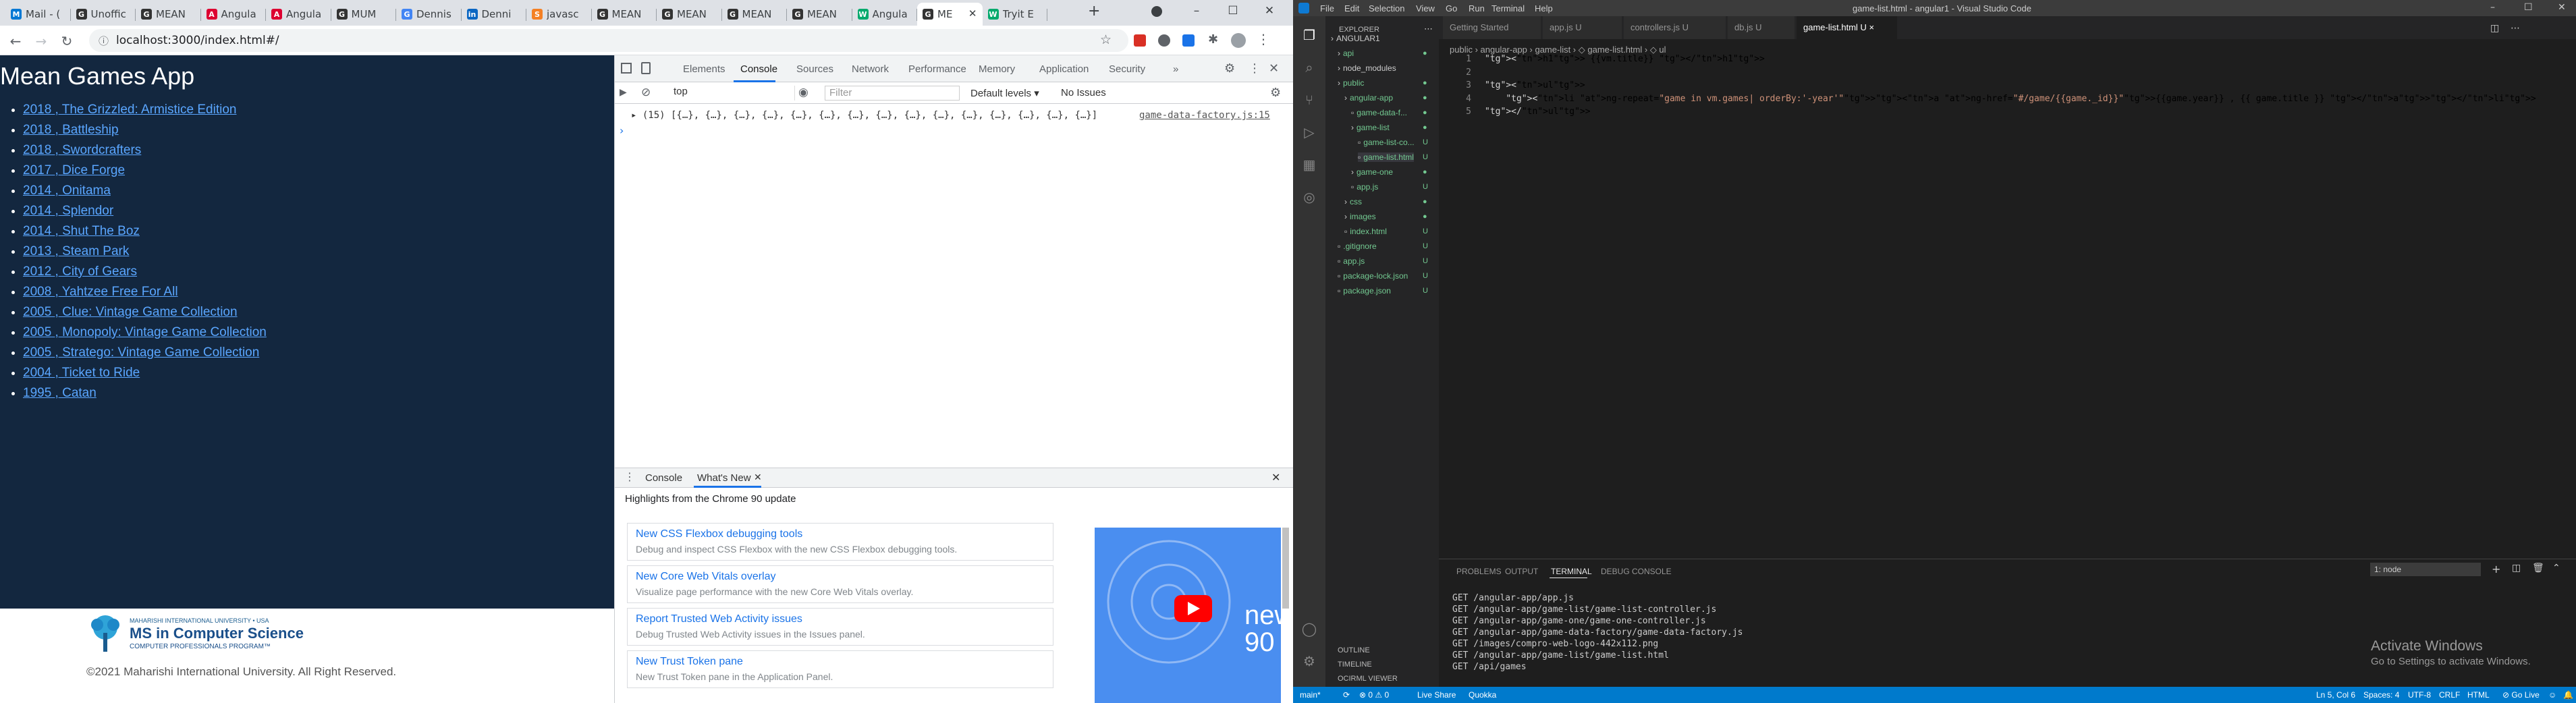 The width and height of the screenshot is (2576, 703). I want to click on explorer-more-icon: ⋯, so click(1429, 29).